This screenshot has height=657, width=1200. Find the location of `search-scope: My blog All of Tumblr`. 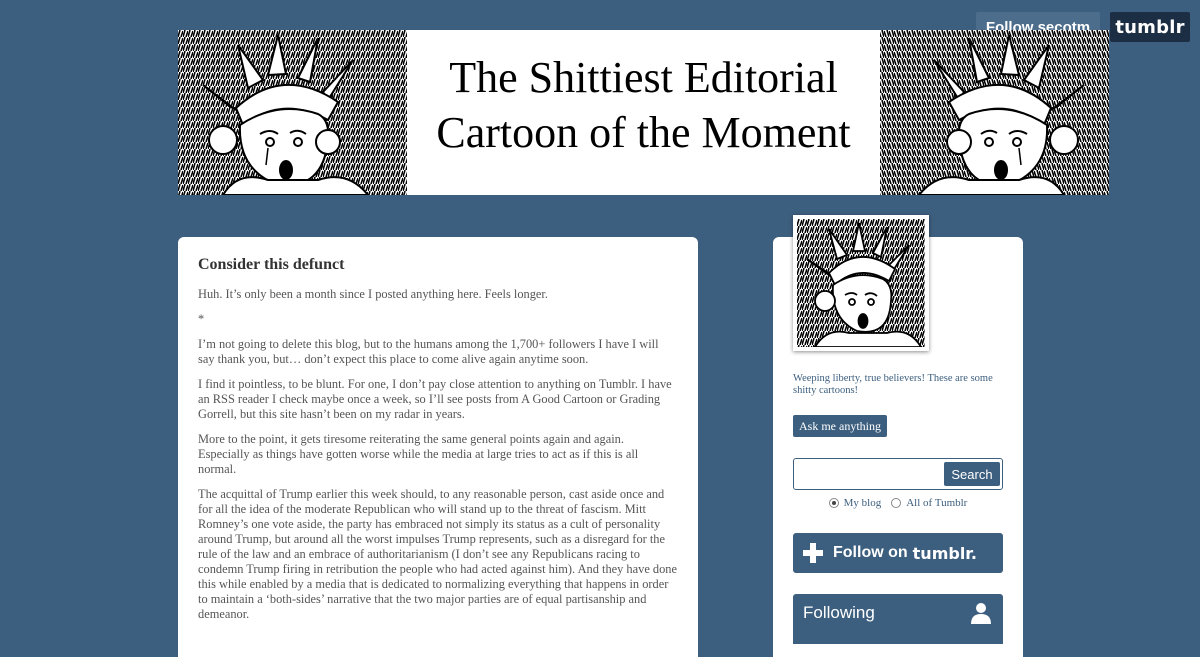

search-scope: My blog All of Tumblr is located at coordinates (898, 503).